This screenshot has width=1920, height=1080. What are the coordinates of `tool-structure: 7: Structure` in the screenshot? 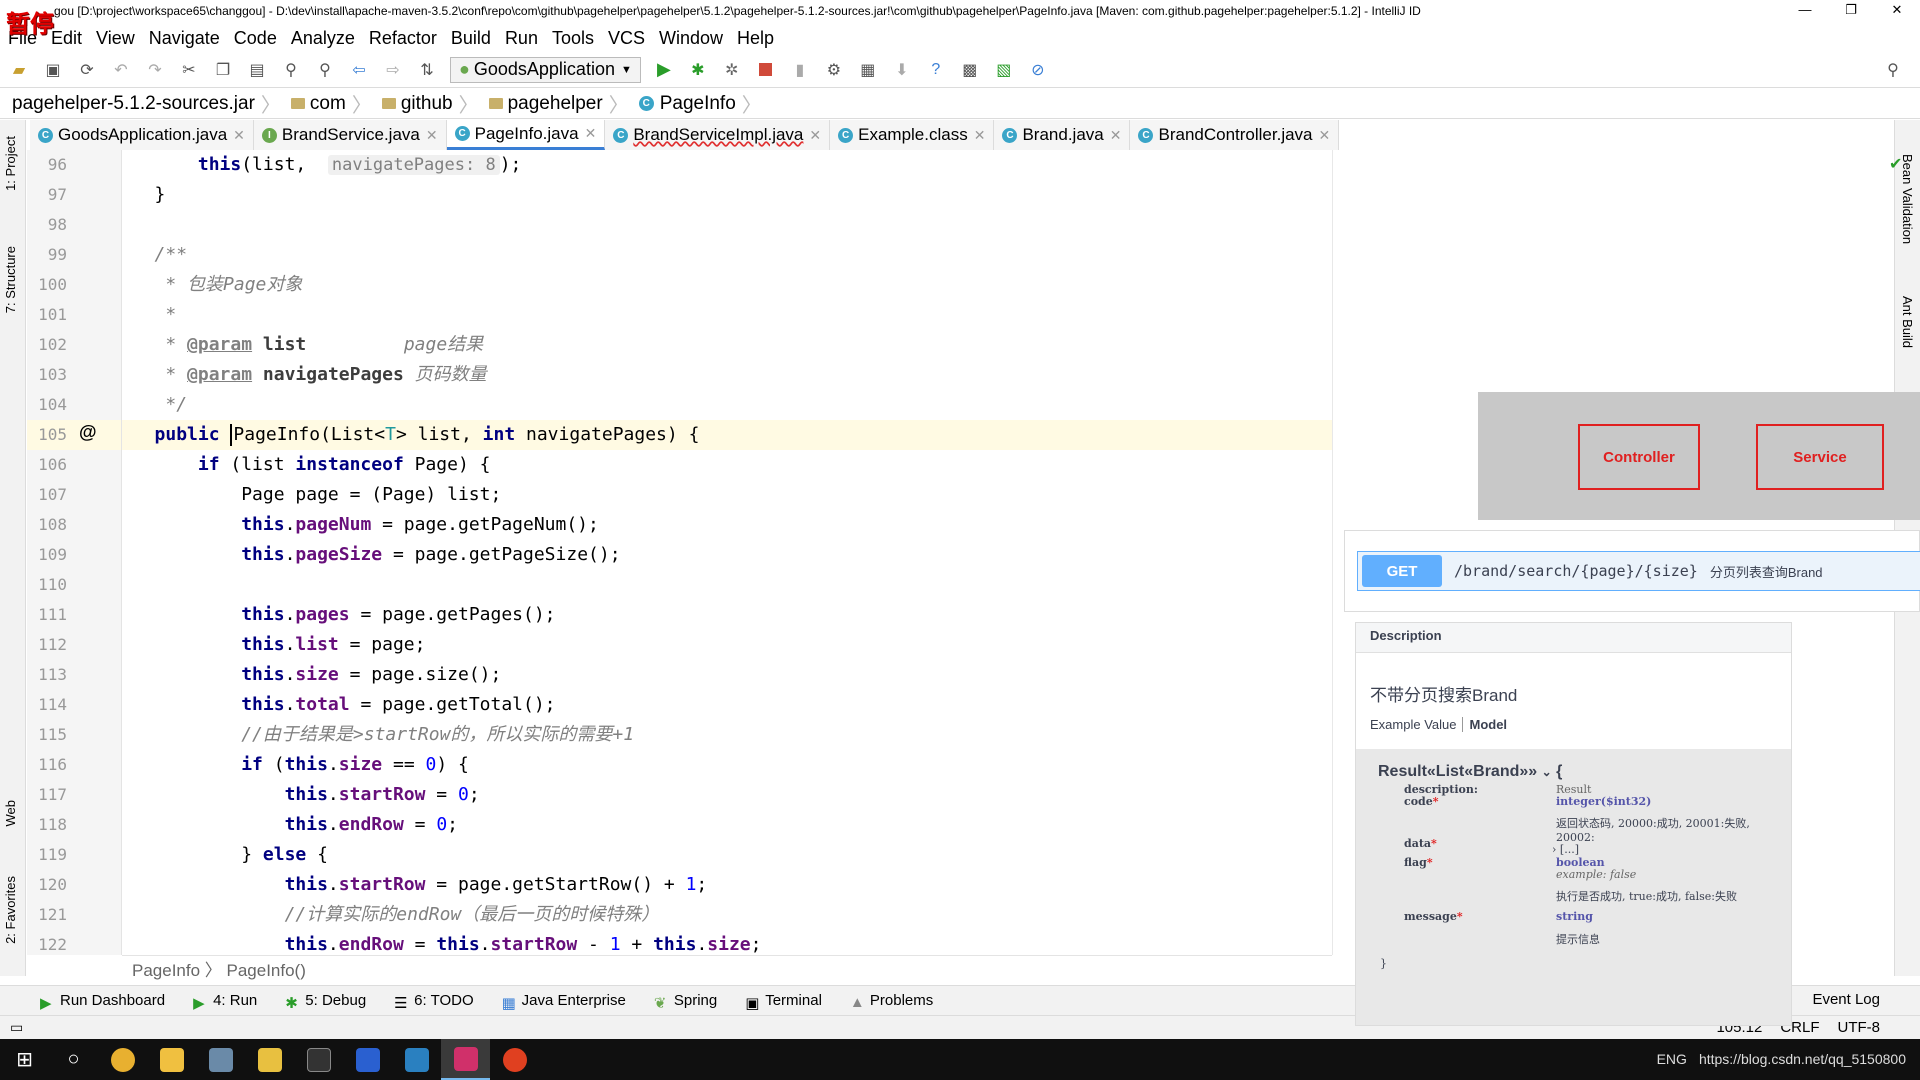 It's located at (10, 279).